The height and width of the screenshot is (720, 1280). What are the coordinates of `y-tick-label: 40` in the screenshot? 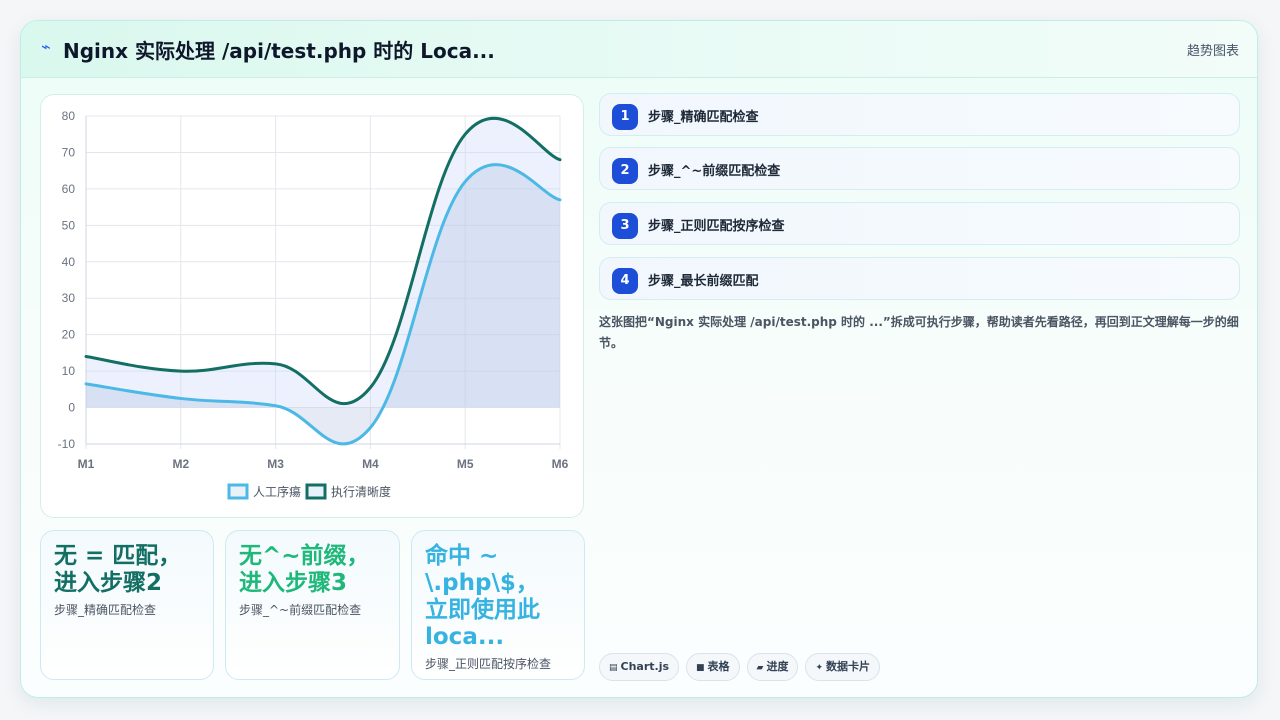 It's located at (69, 262).